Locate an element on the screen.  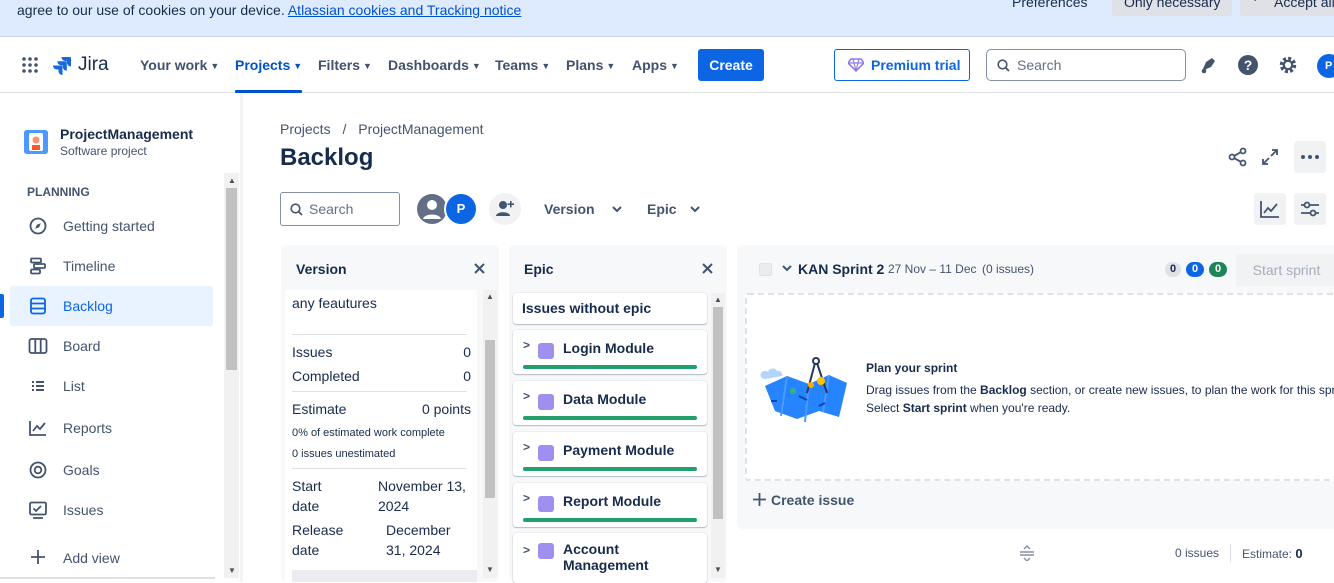
issues-without-epic-label: Issues without epic is located at coordinates (587, 308).